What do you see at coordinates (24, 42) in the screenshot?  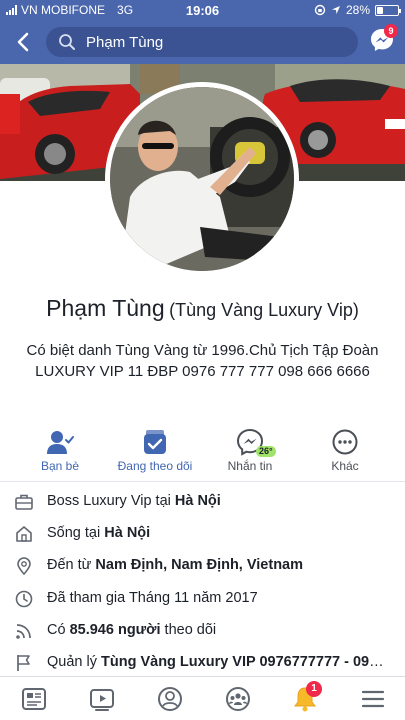 I see `back-button` at bounding box center [24, 42].